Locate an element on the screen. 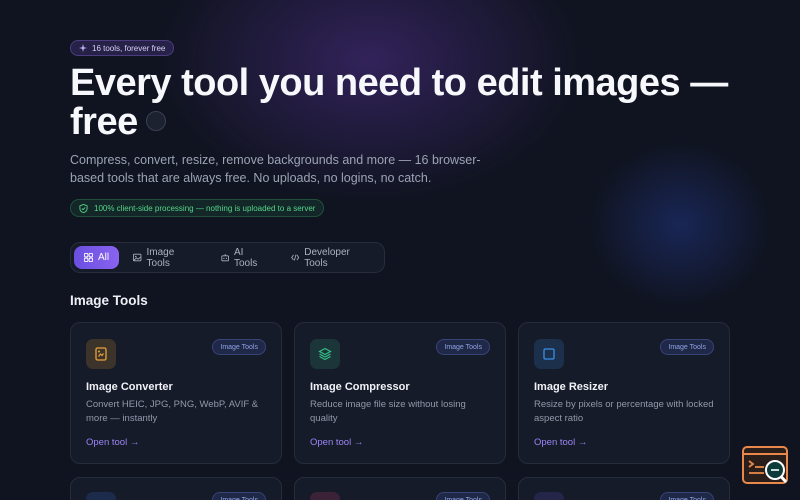 The height and width of the screenshot is (500, 800). sparkle-icon is located at coordinates (83, 48).